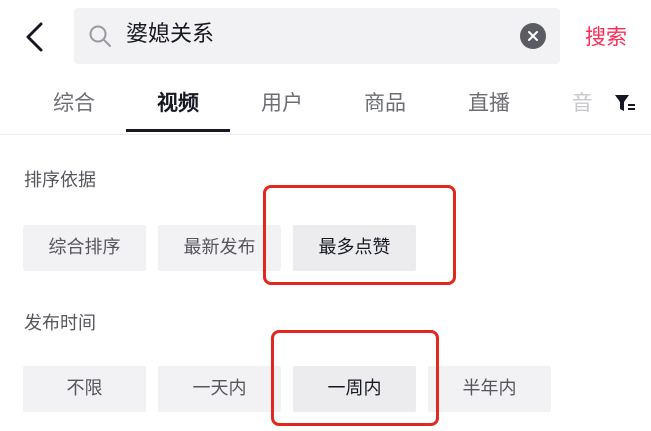  What do you see at coordinates (582, 103) in the screenshot?
I see `tab-music-partial: 音` at bounding box center [582, 103].